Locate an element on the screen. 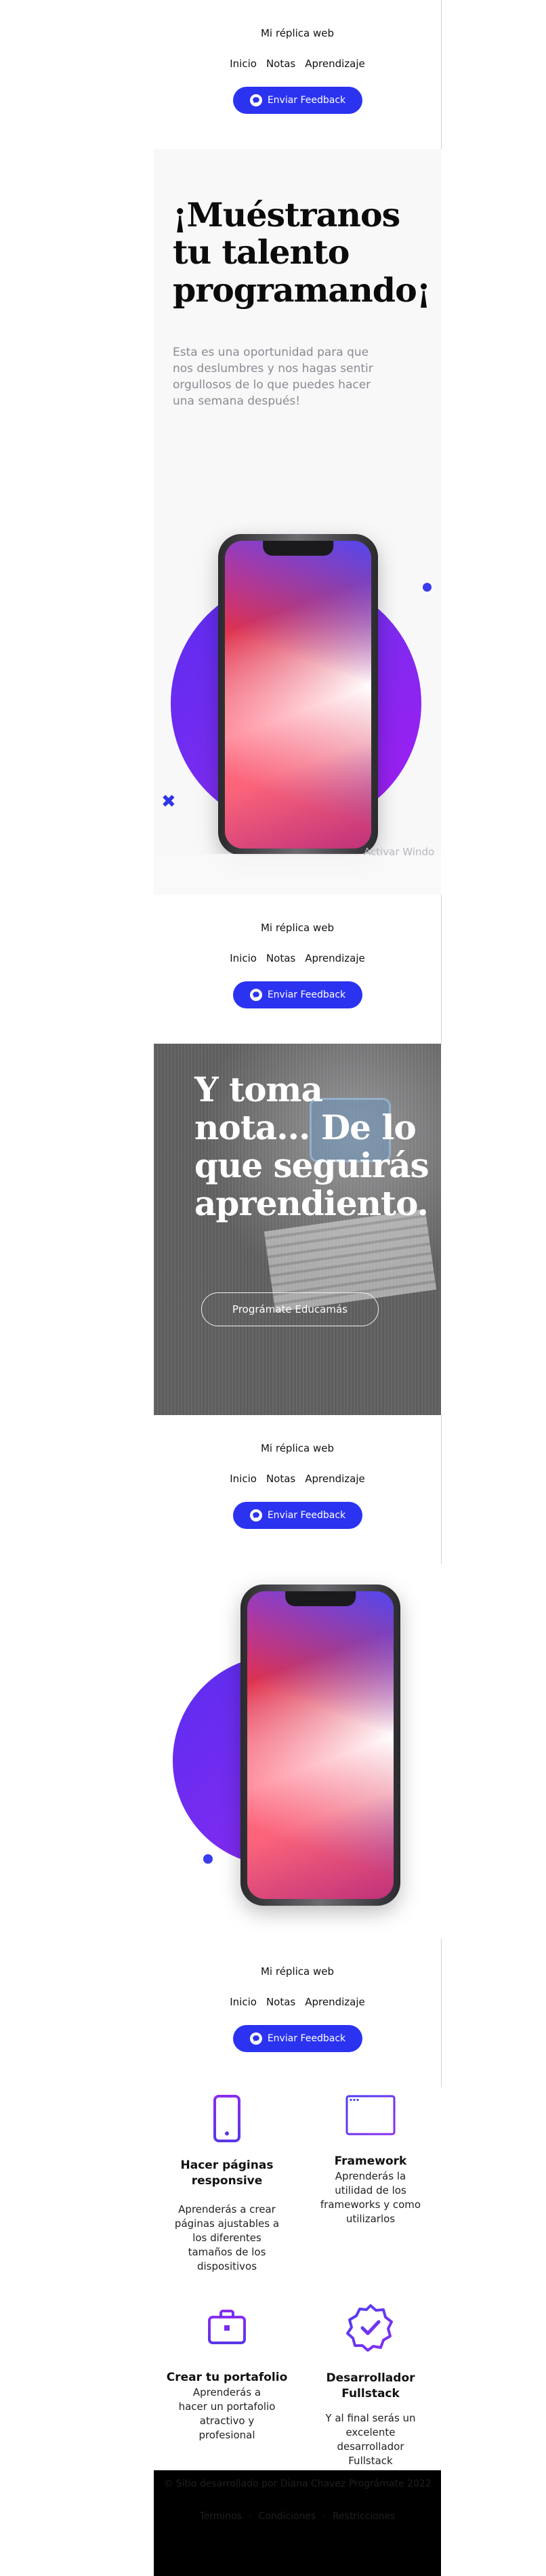  footer-link-terminos: Terminos is located at coordinates (220, 2517).